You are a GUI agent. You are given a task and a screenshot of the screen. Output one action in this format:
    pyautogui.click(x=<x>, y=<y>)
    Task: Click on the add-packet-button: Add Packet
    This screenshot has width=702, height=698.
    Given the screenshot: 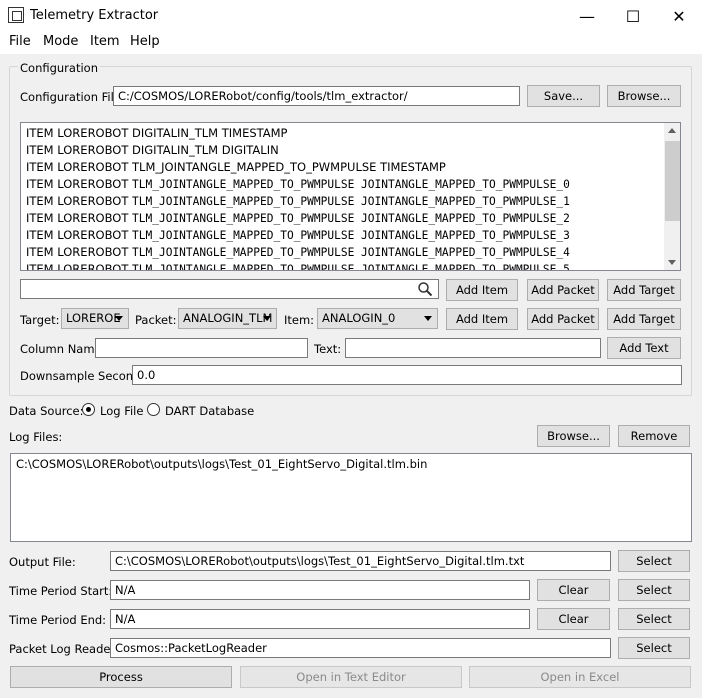 What is the action you would take?
    pyautogui.click(x=563, y=290)
    